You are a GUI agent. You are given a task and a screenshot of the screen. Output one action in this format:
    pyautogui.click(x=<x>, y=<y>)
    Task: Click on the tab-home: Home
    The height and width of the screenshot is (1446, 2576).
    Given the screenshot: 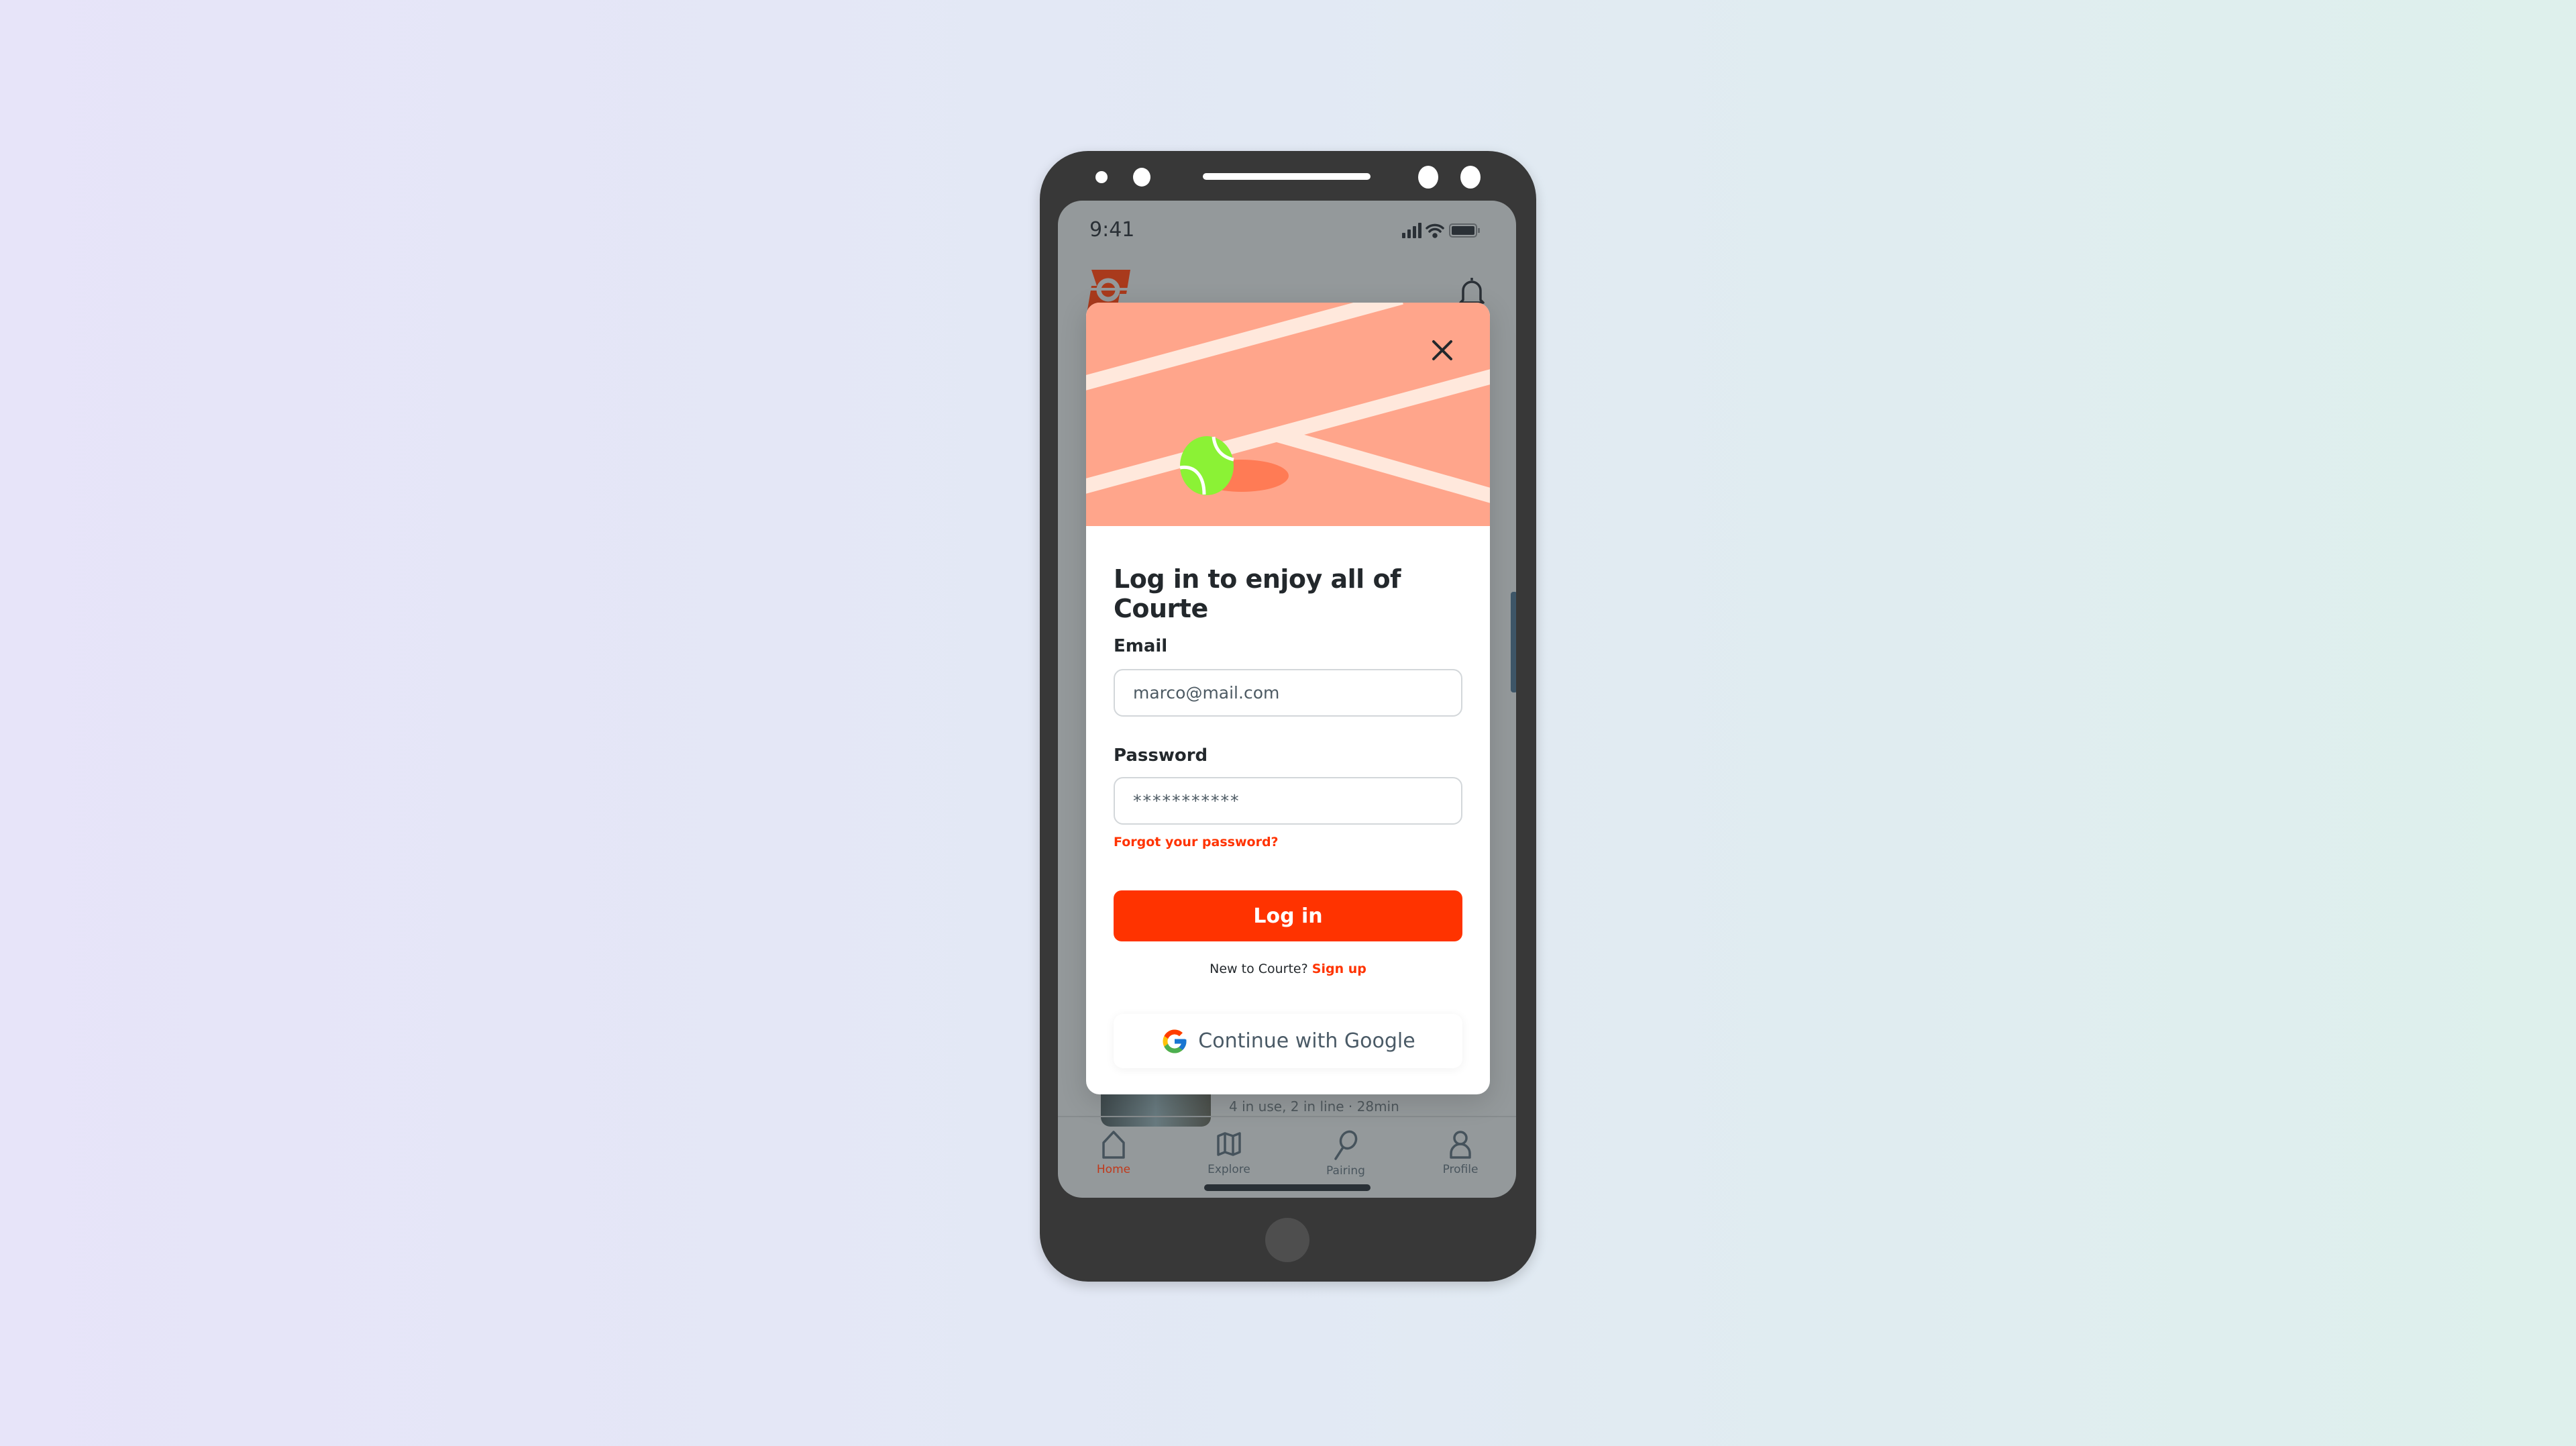 What is the action you would take?
    pyautogui.click(x=1113, y=1152)
    